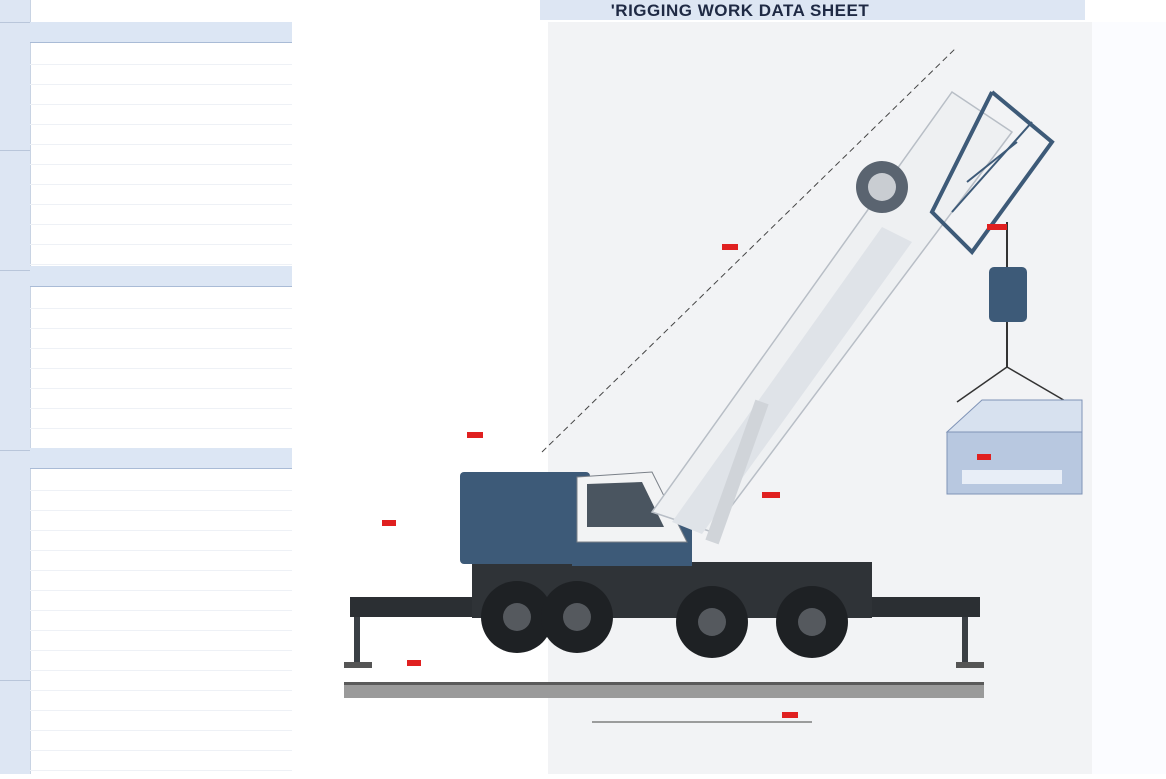 The height and width of the screenshot is (779, 1166). Describe the element at coordinates (1008, 294) in the screenshot. I see `hook-block` at that location.